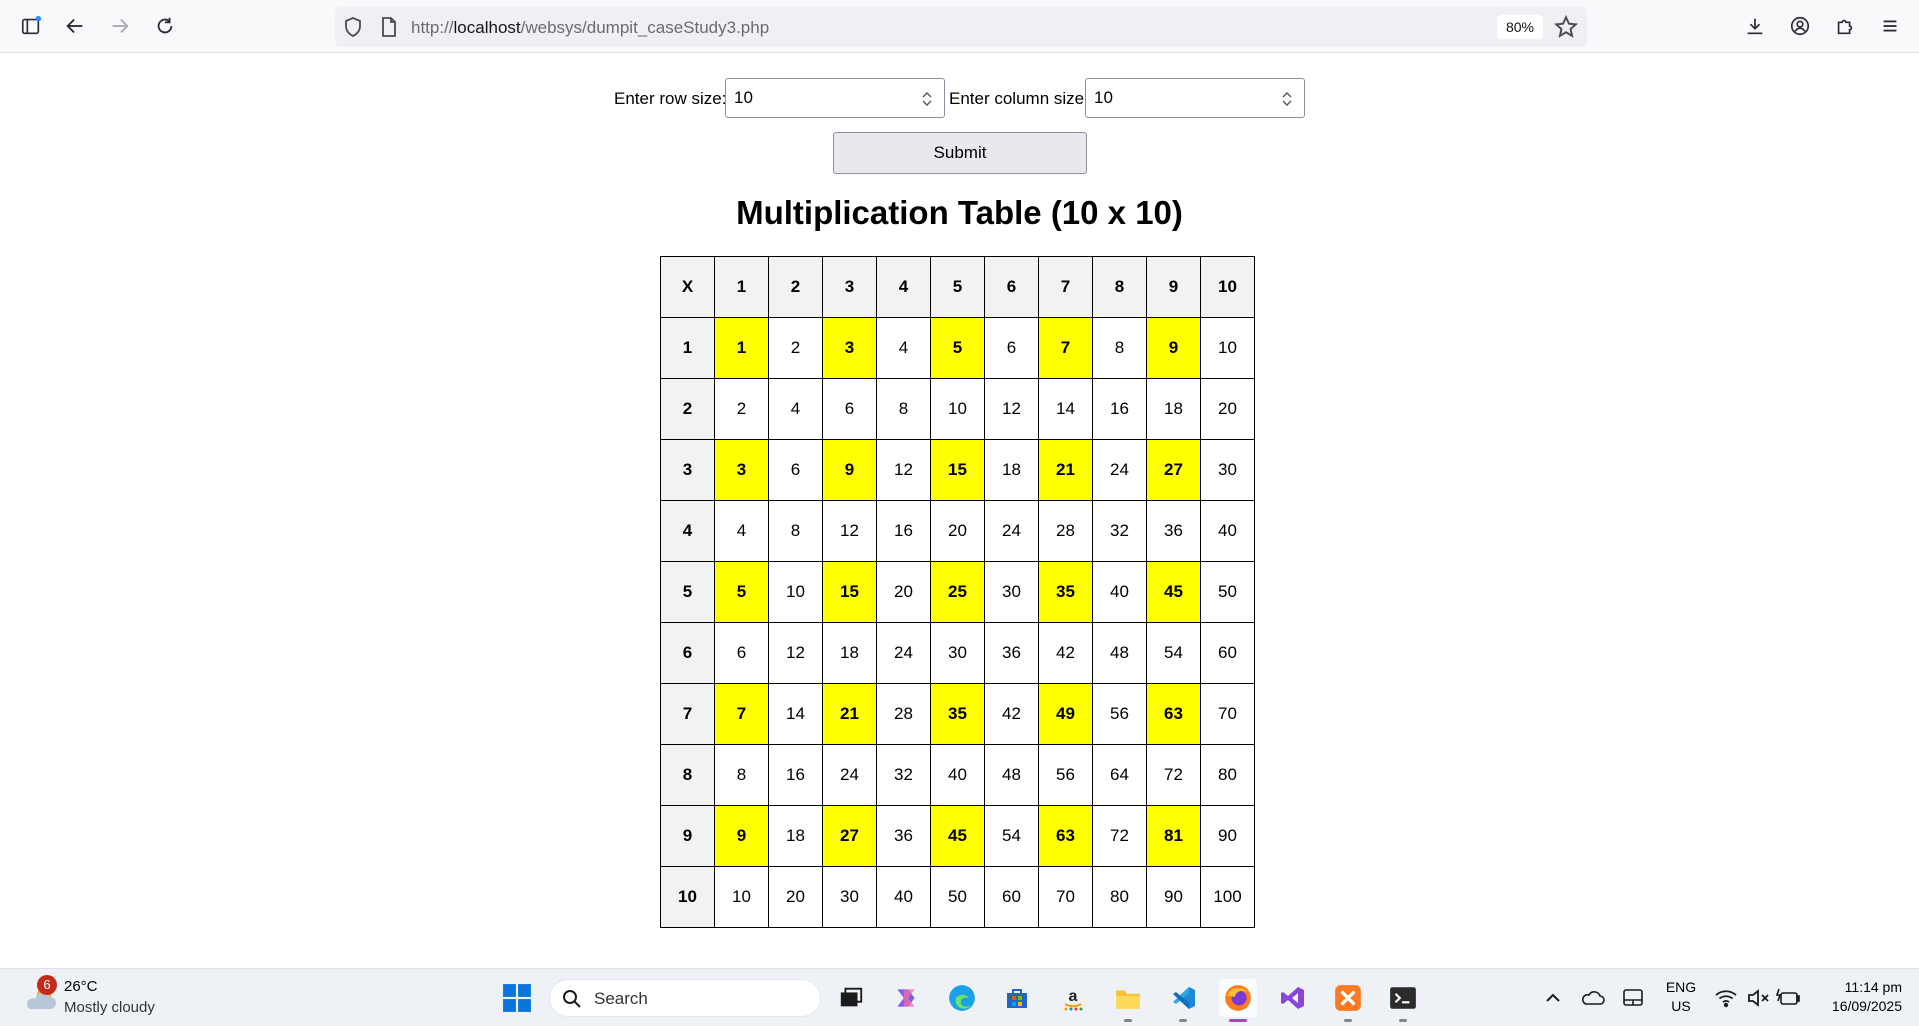 This screenshot has width=1919, height=1026. Describe the element at coordinates (1845, 26) in the screenshot. I see `extensions-puzzle-icon` at that location.